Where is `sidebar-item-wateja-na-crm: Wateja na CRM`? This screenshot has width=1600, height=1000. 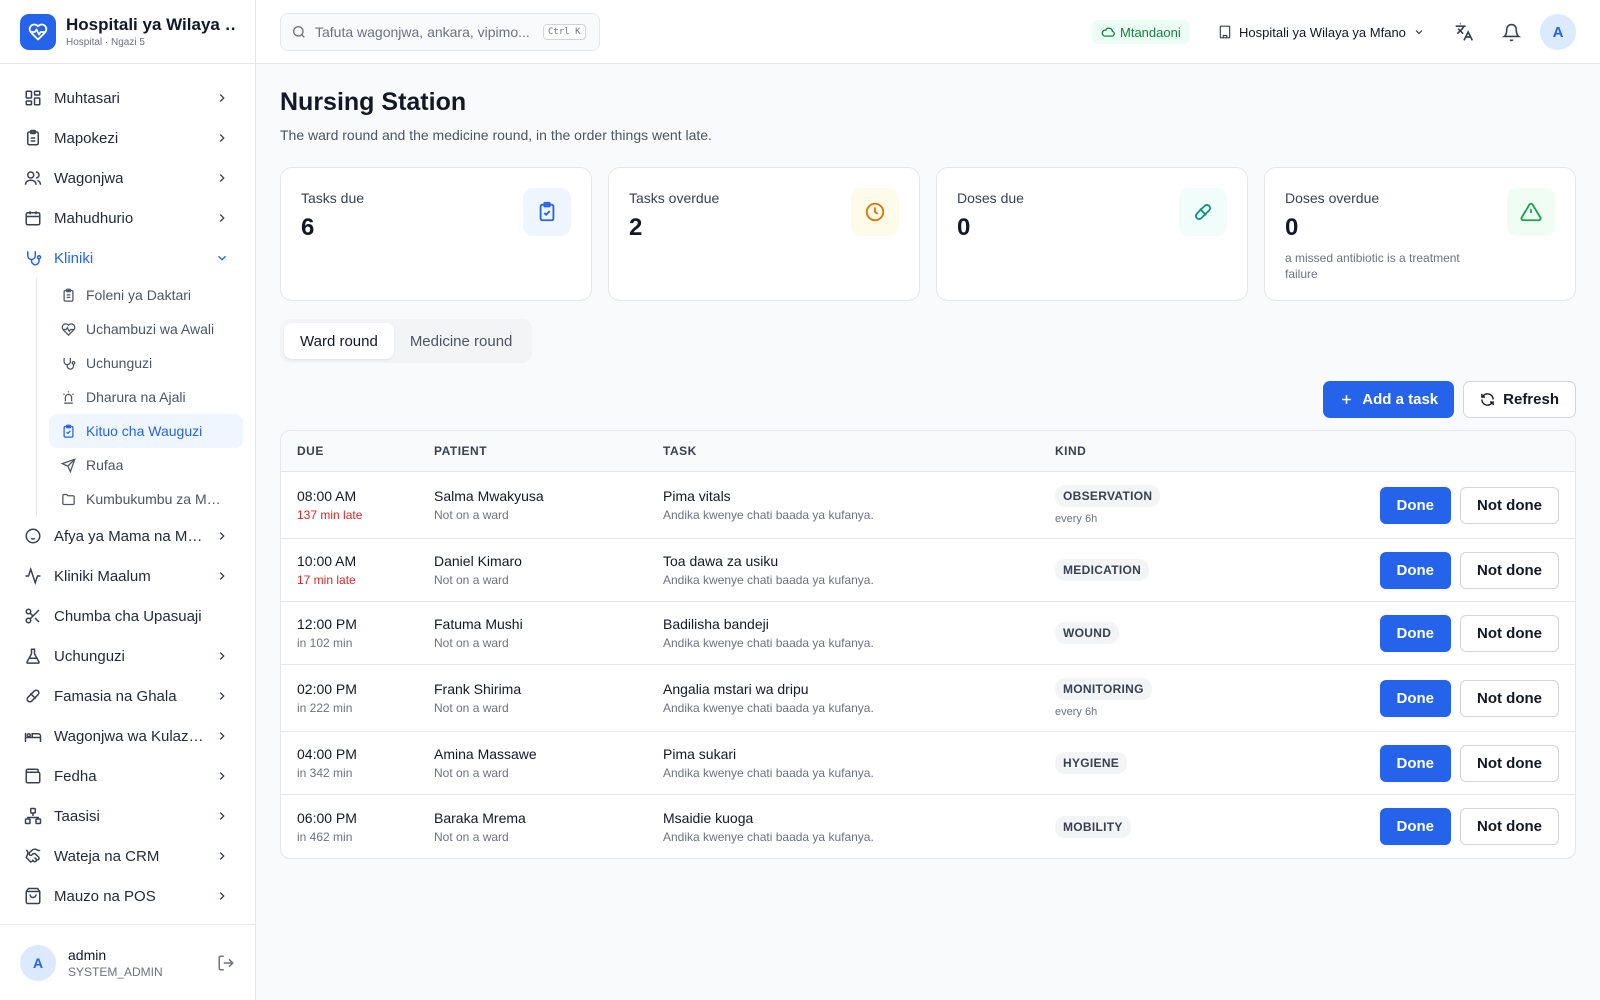 sidebar-item-wateja-na-crm: Wateja na CRM is located at coordinates (127, 856).